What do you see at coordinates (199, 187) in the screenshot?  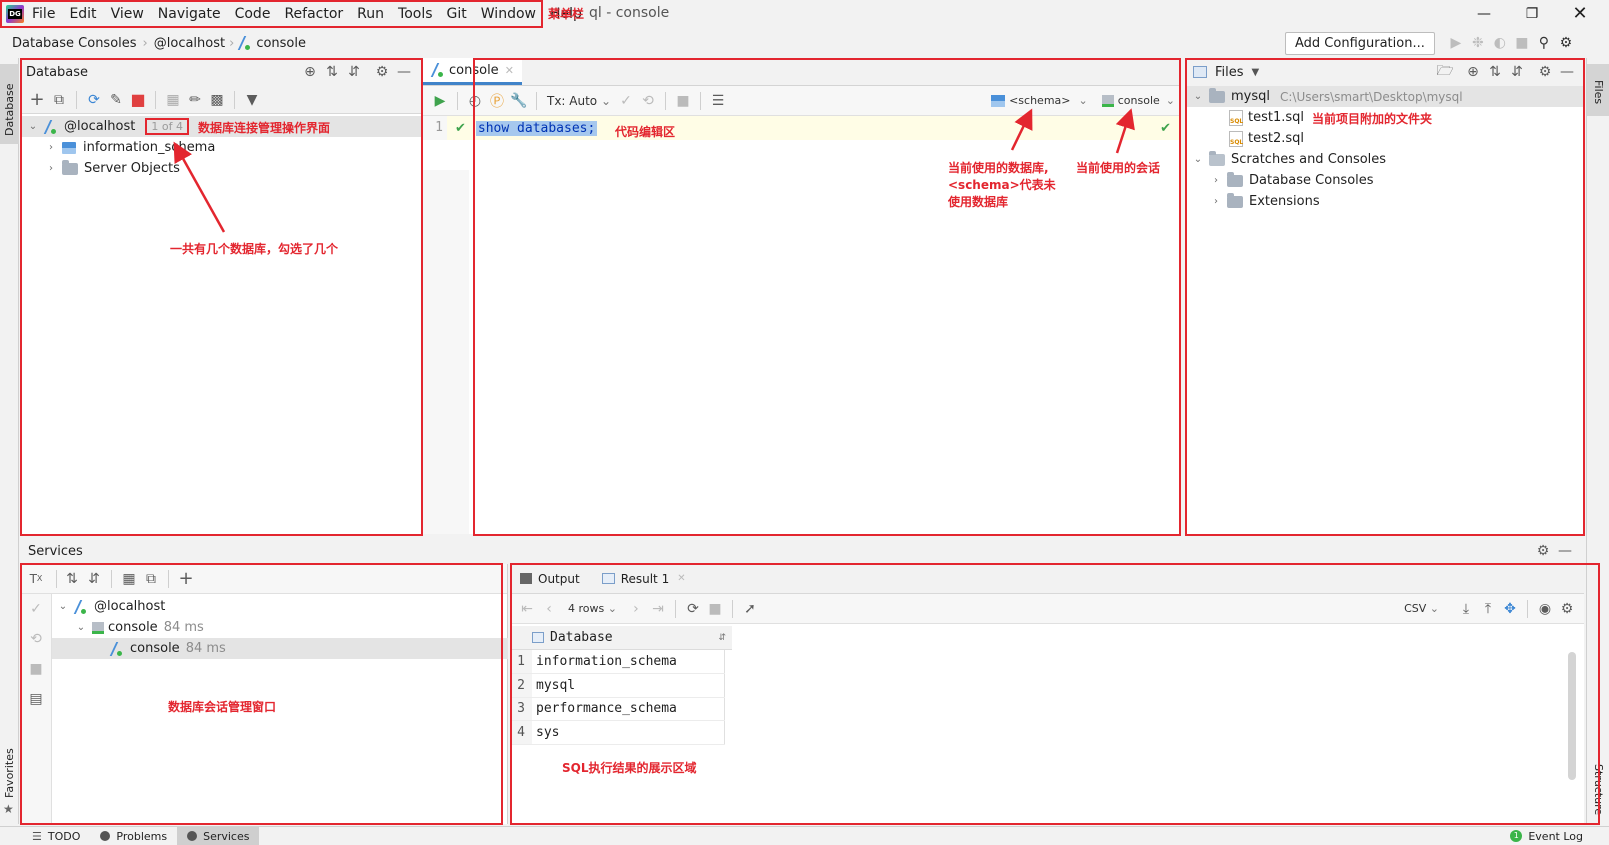 I see `badge-arrow` at bounding box center [199, 187].